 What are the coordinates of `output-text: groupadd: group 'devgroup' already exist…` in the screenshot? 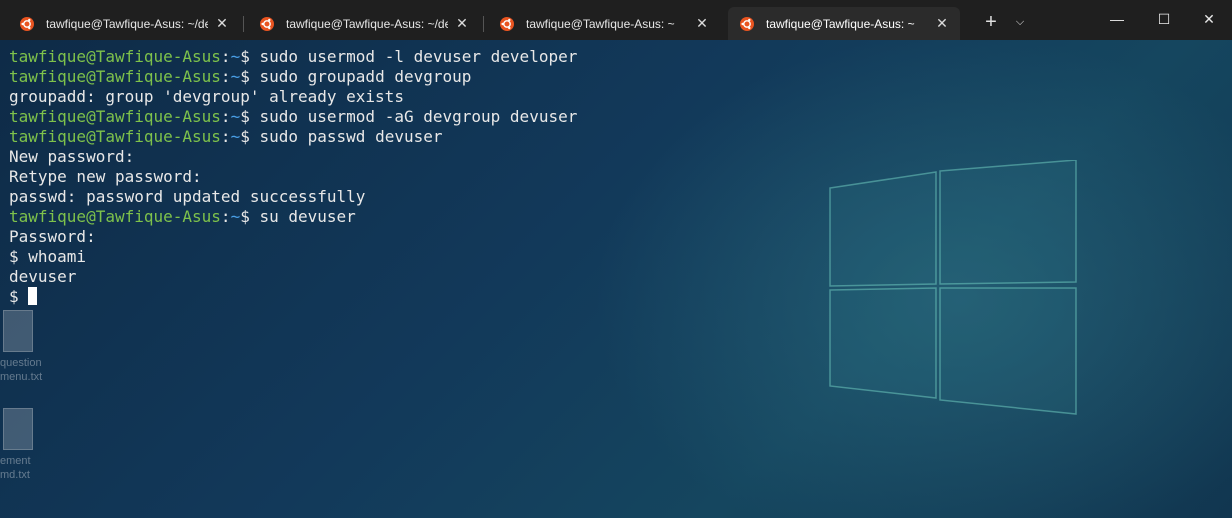 It's located at (206, 96).